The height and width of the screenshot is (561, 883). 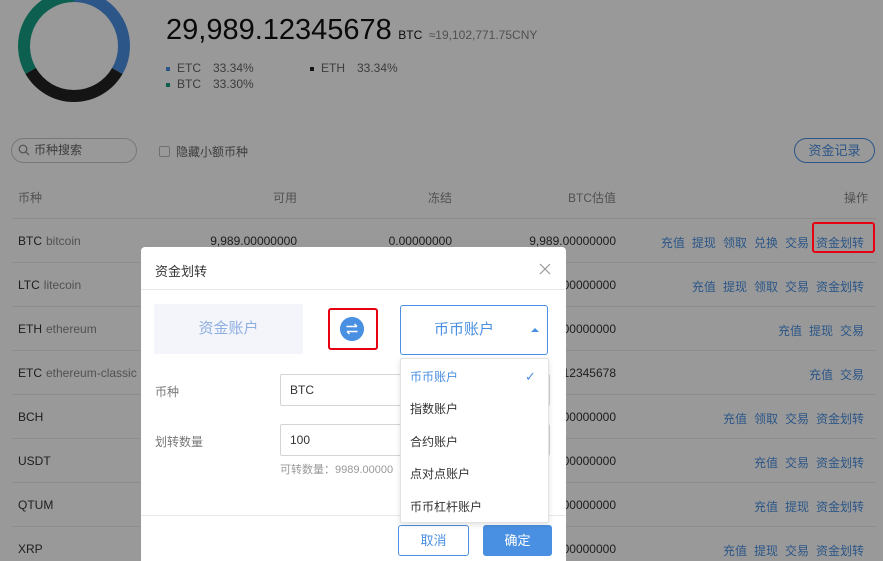 I want to click on account-dropdown-menu: 币币账户 ✓ 指数账户 合约账户 点对点账户 币币杠杆账户, so click(x=474, y=440).